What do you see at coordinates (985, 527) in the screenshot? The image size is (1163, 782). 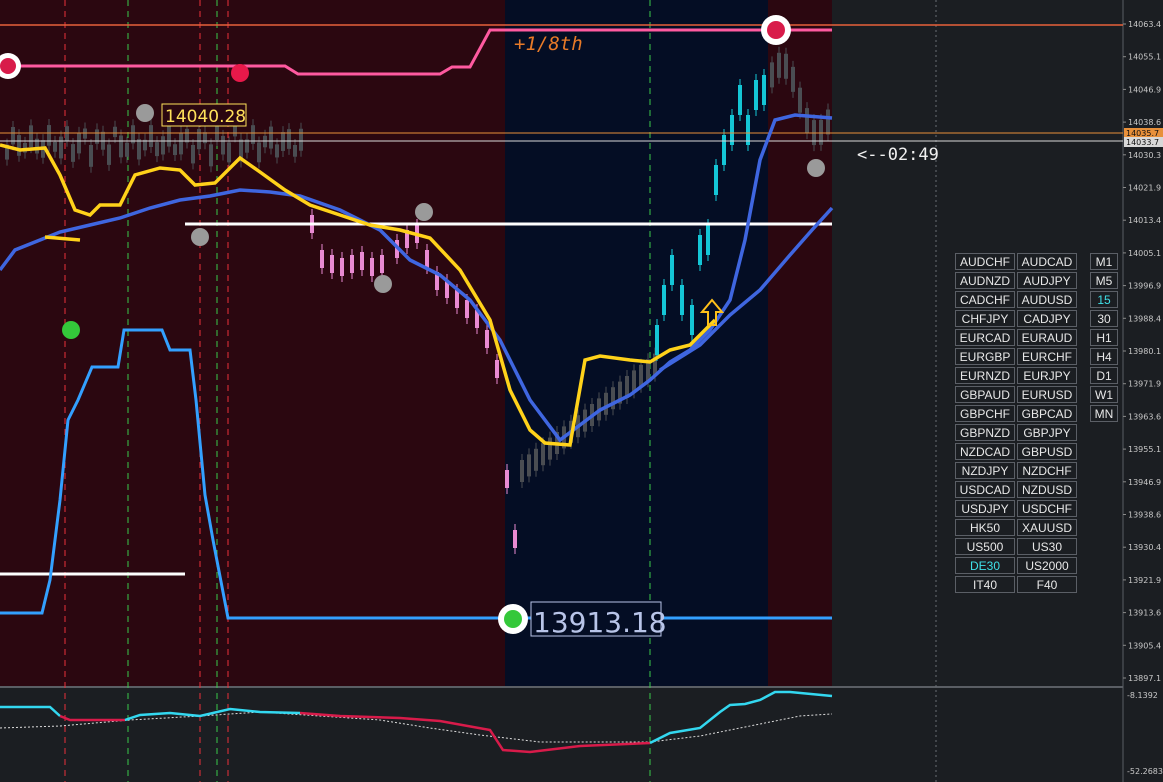 I see `symbol-button-hk50: HK50` at bounding box center [985, 527].